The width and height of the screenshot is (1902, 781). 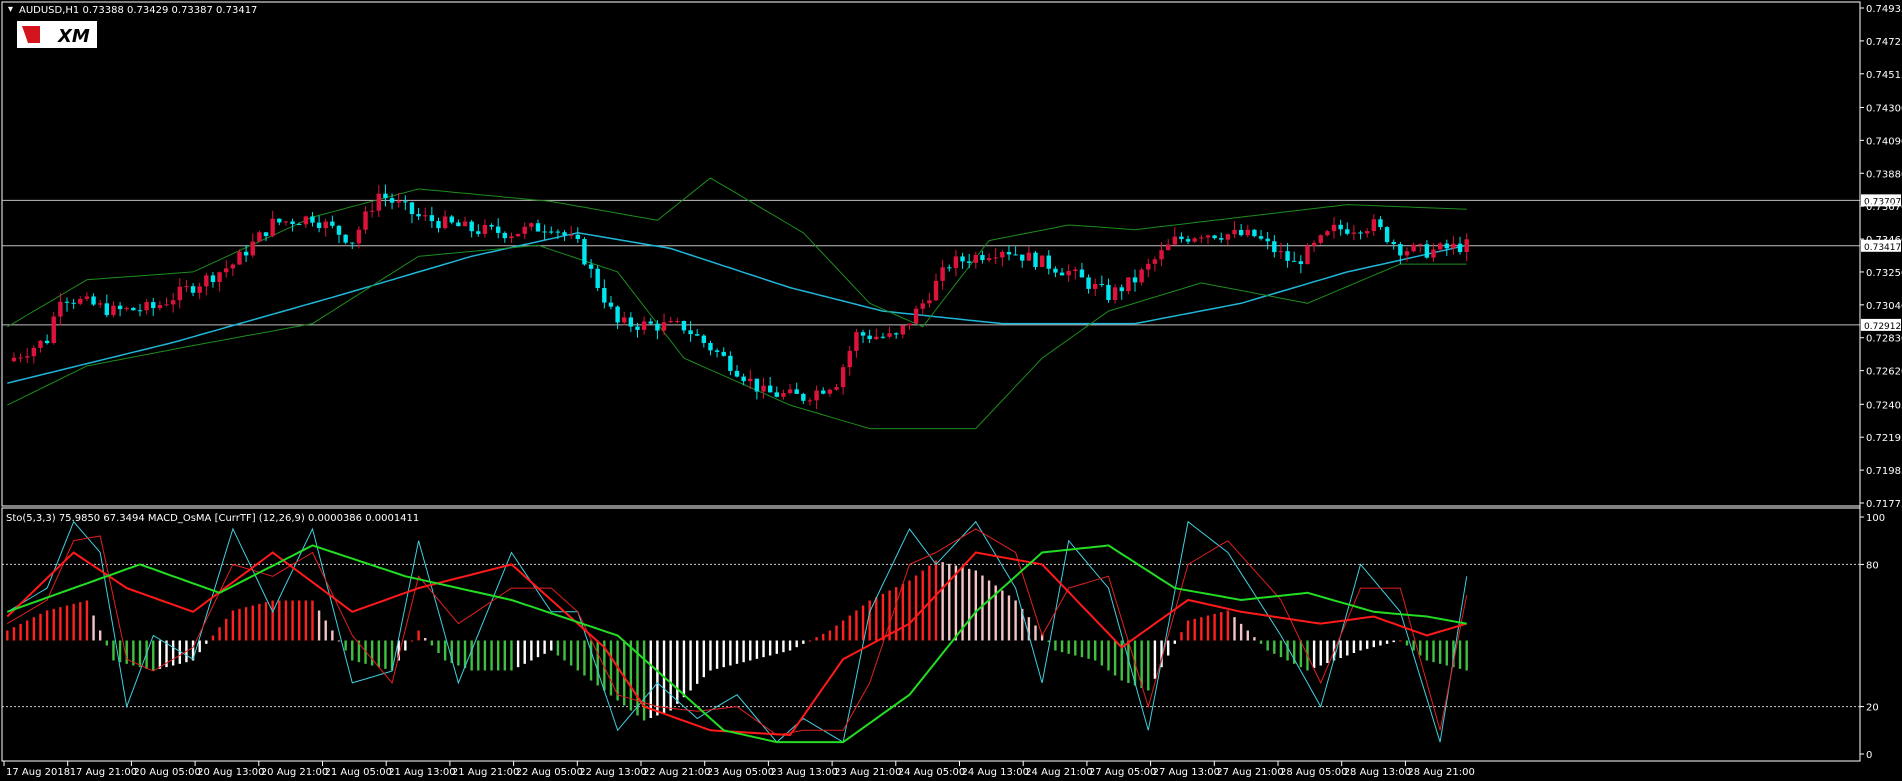 I want to click on time-tick-label: 23 Aug 21:00, so click(x=867, y=772).